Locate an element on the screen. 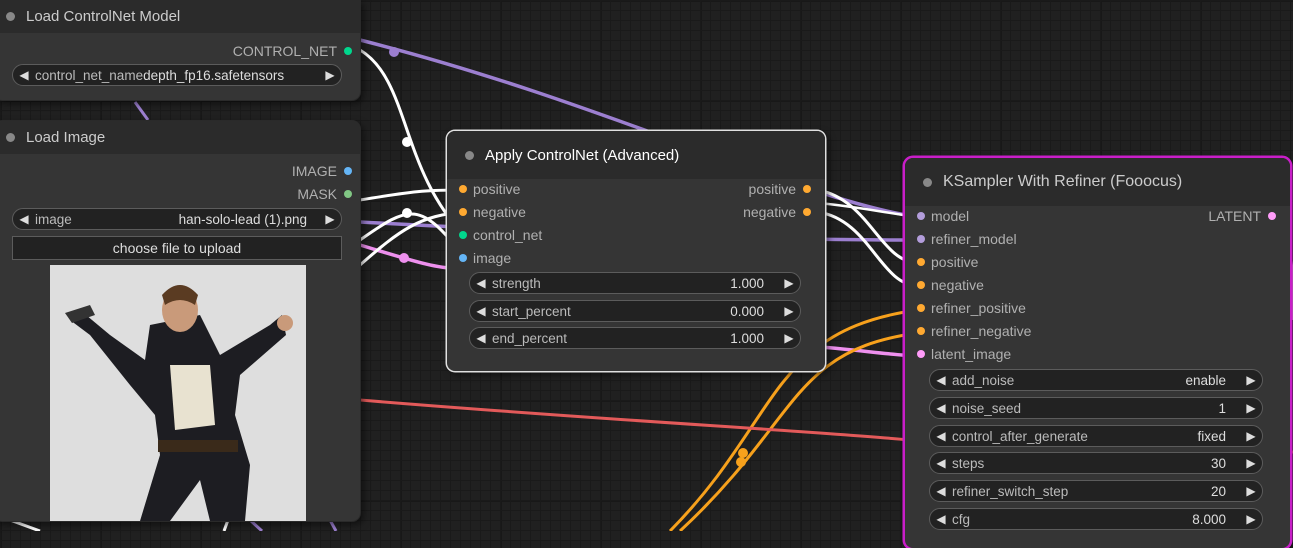  widget-name: refiner_switch_step is located at coordinates (1010, 491).